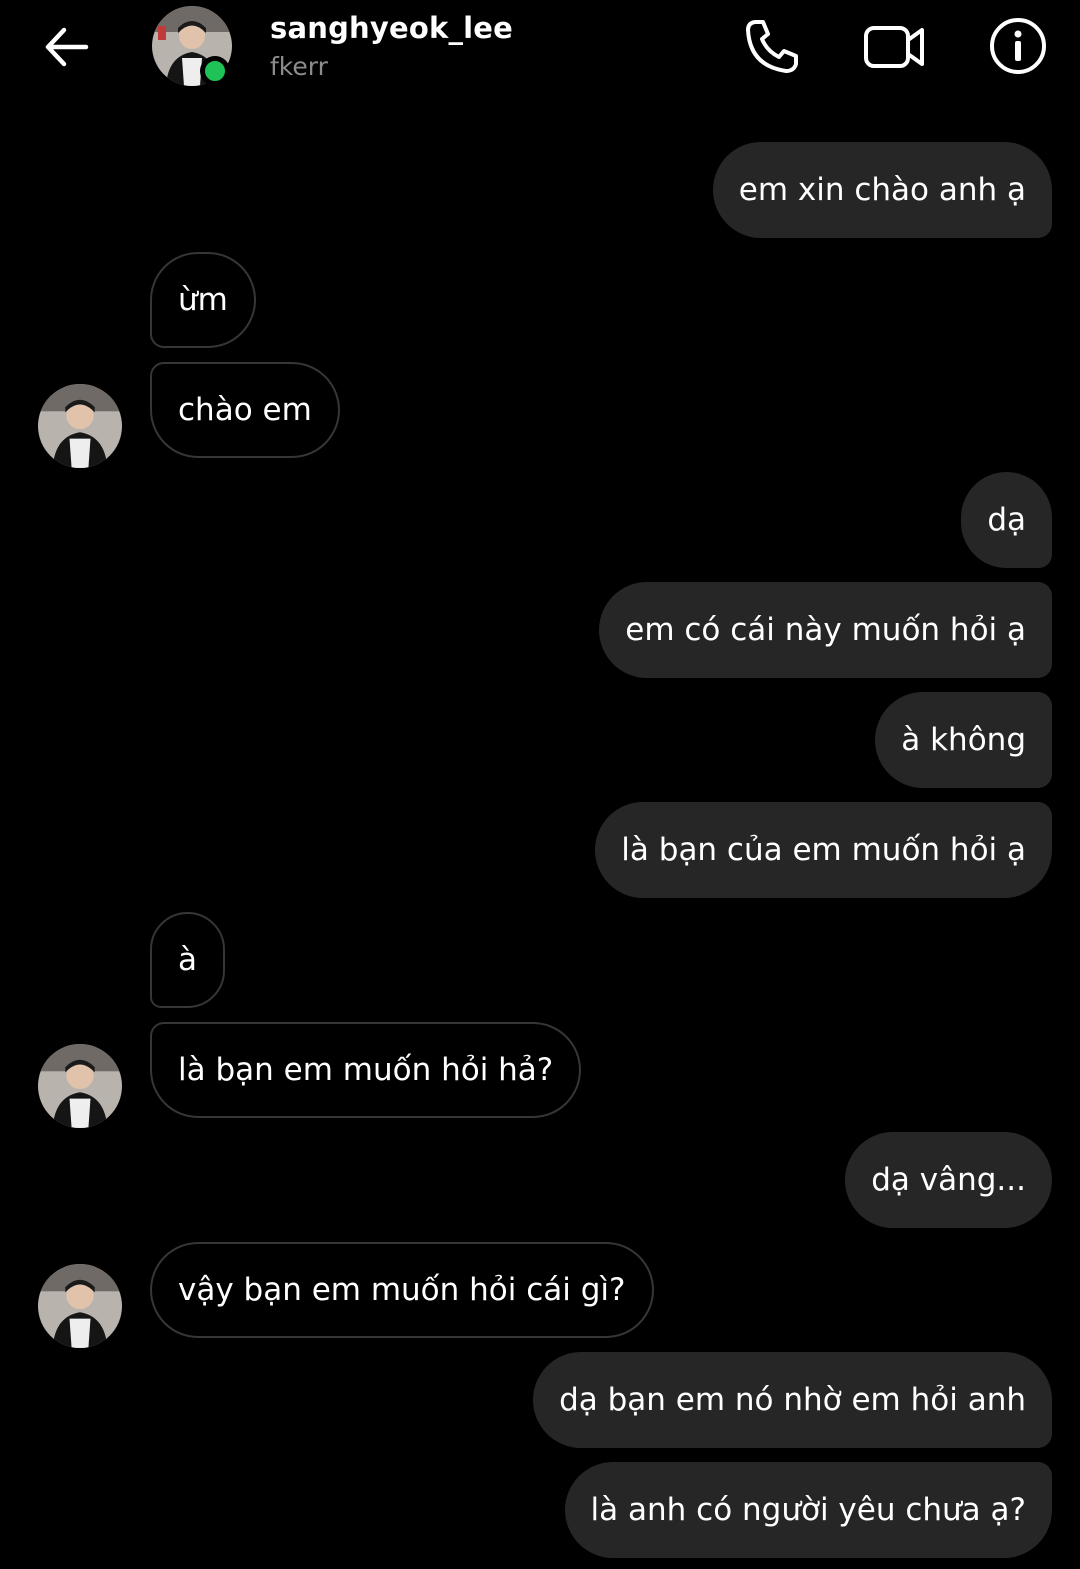 Image resolution: width=1080 pixels, height=1569 pixels. Describe the element at coordinates (402, 1290) in the screenshot. I see `message-incoming: vậy bạn em muốn hỏi cái gì?` at that location.